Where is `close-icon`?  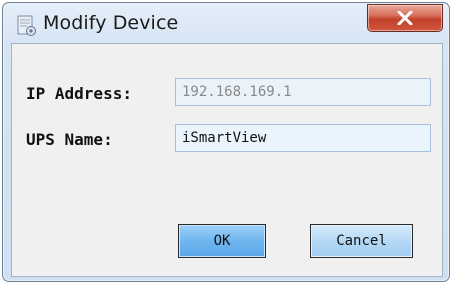 close-icon is located at coordinates (405, 18).